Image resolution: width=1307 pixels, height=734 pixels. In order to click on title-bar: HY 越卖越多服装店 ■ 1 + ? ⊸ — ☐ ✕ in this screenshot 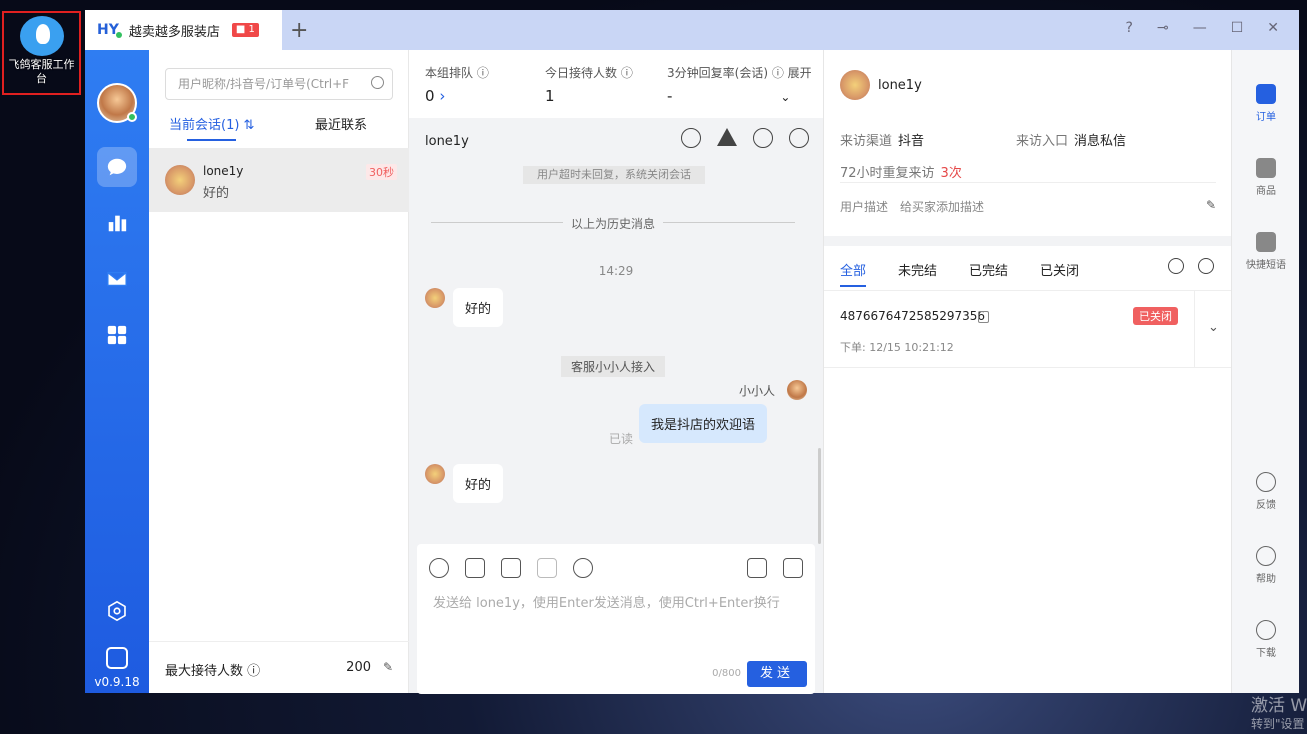, I will do `click(692, 30)`.